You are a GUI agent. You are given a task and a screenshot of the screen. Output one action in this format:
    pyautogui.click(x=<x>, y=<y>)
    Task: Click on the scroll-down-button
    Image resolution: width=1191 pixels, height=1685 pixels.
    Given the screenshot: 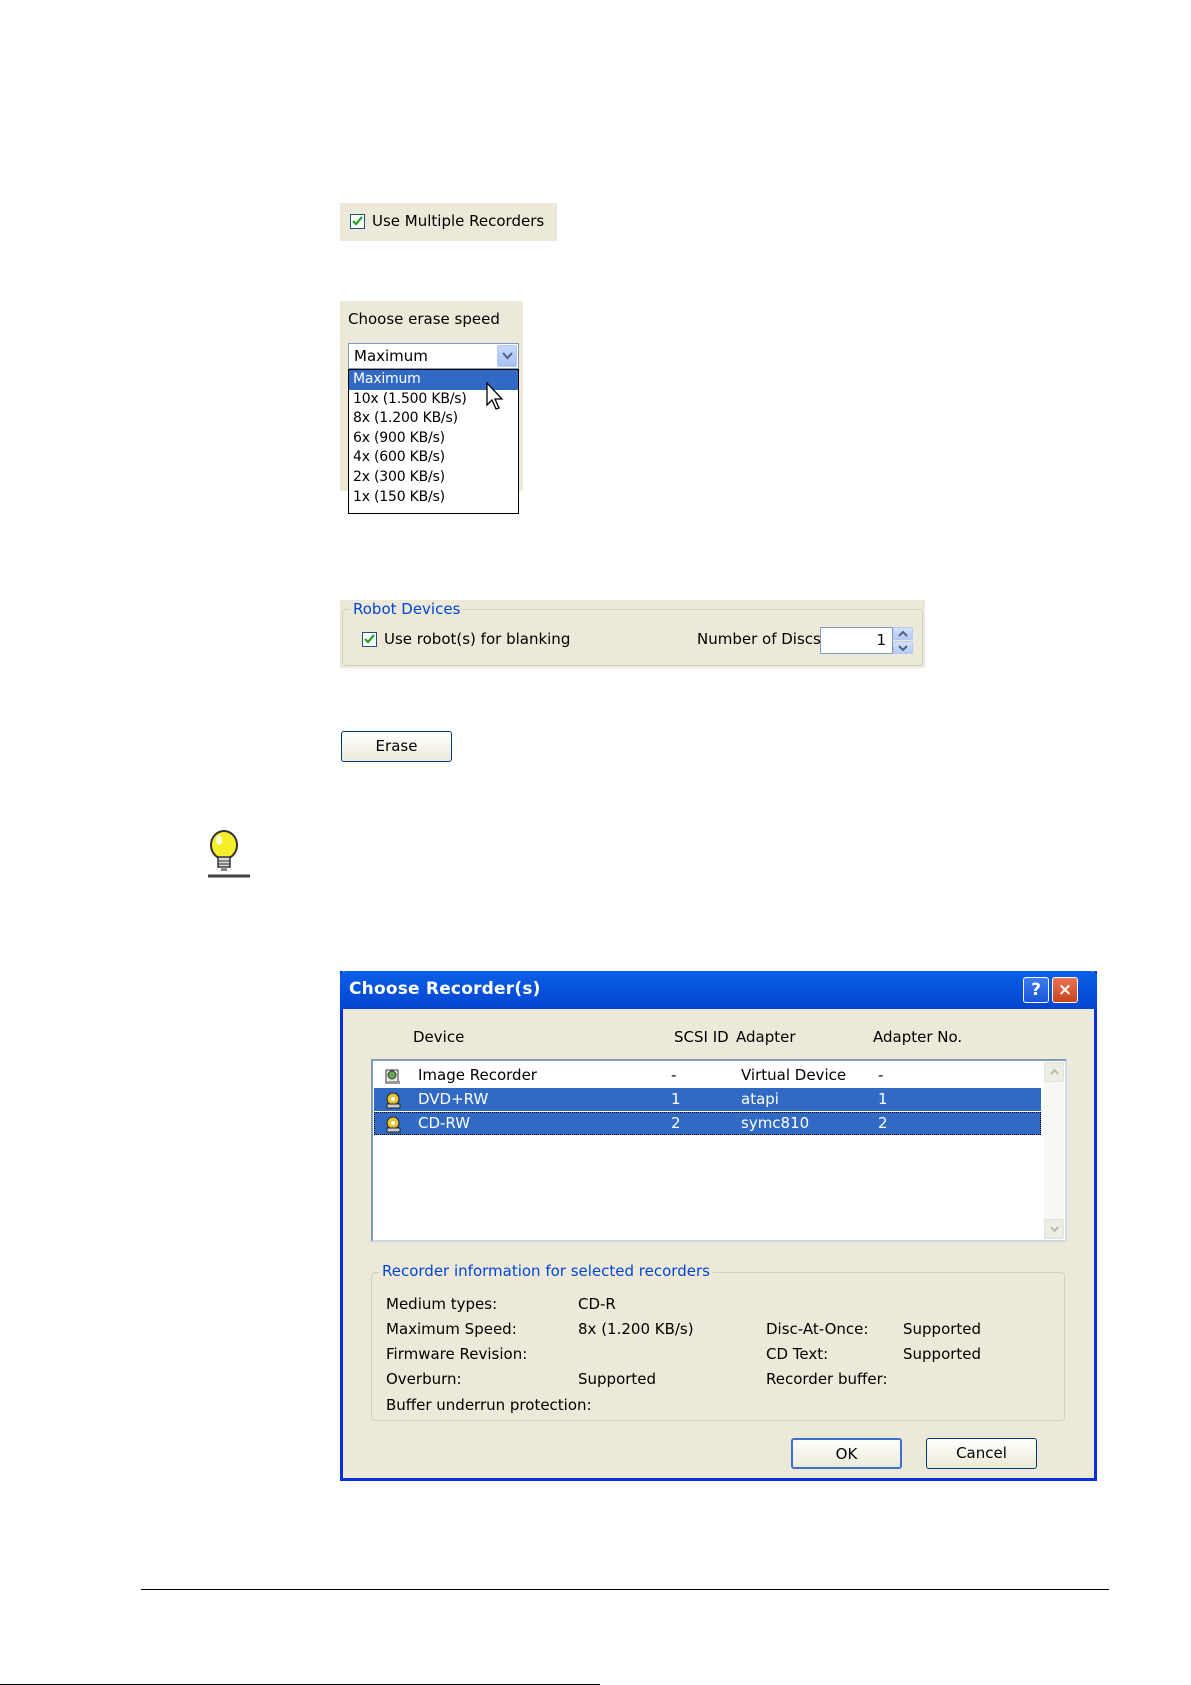 What is the action you would take?
    pyautogui.click(x=1054, y=1229)
    